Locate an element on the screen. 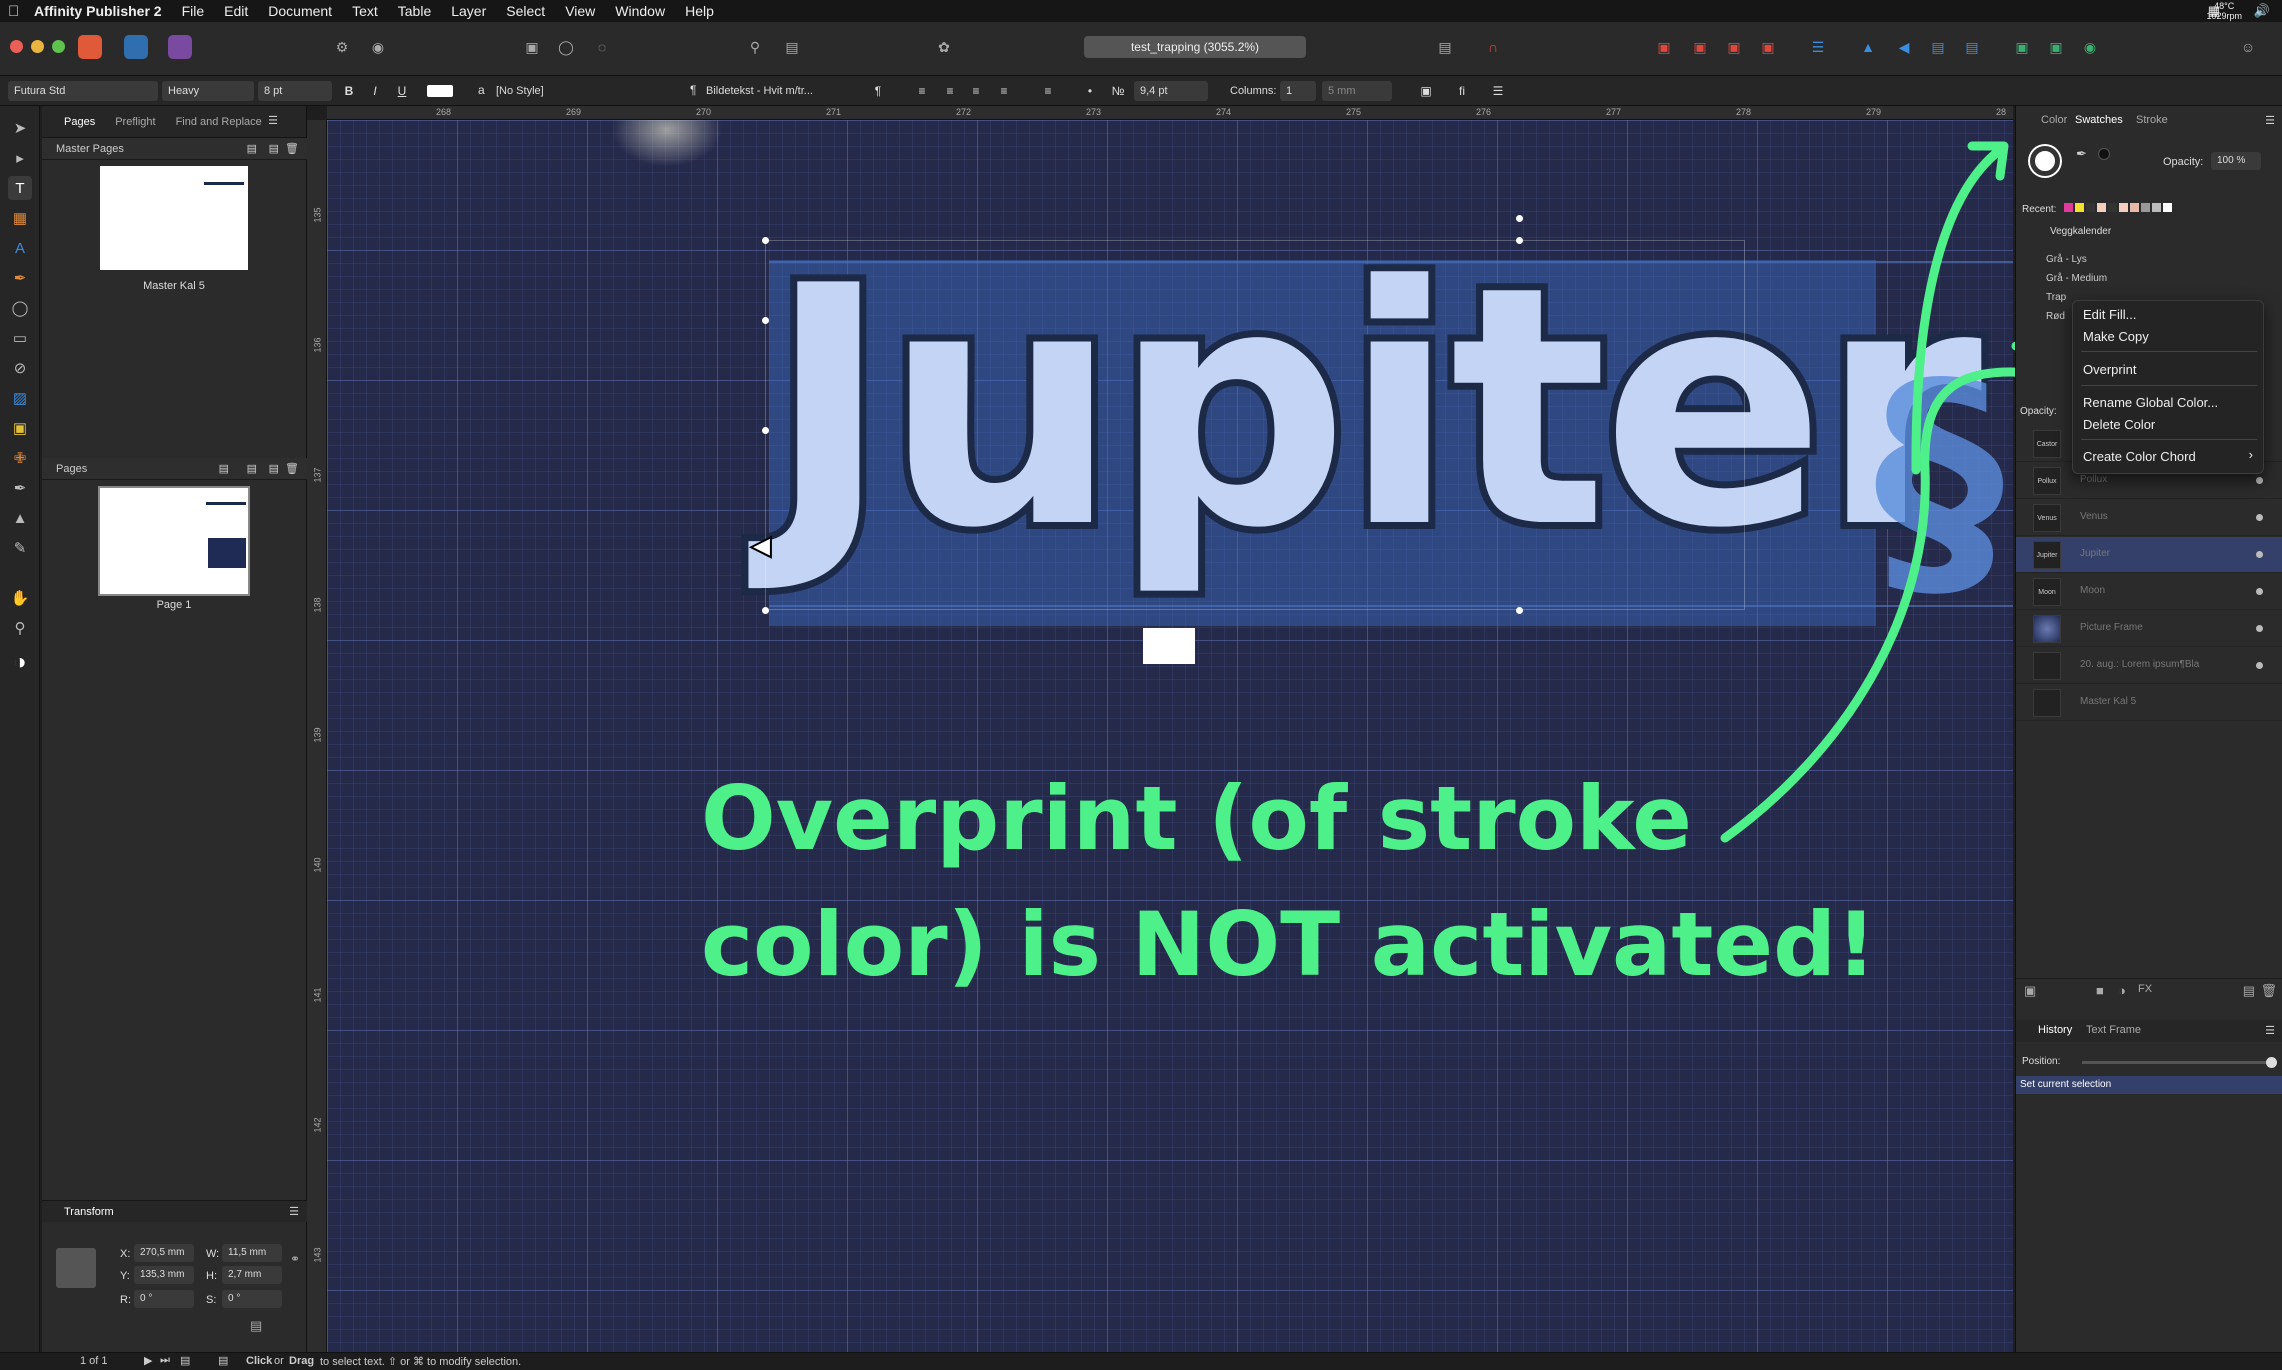 This screenshot has height=1370, width=2282. swatch-gra-medium: Grå - Medium is located at coordinates (2076, 278).